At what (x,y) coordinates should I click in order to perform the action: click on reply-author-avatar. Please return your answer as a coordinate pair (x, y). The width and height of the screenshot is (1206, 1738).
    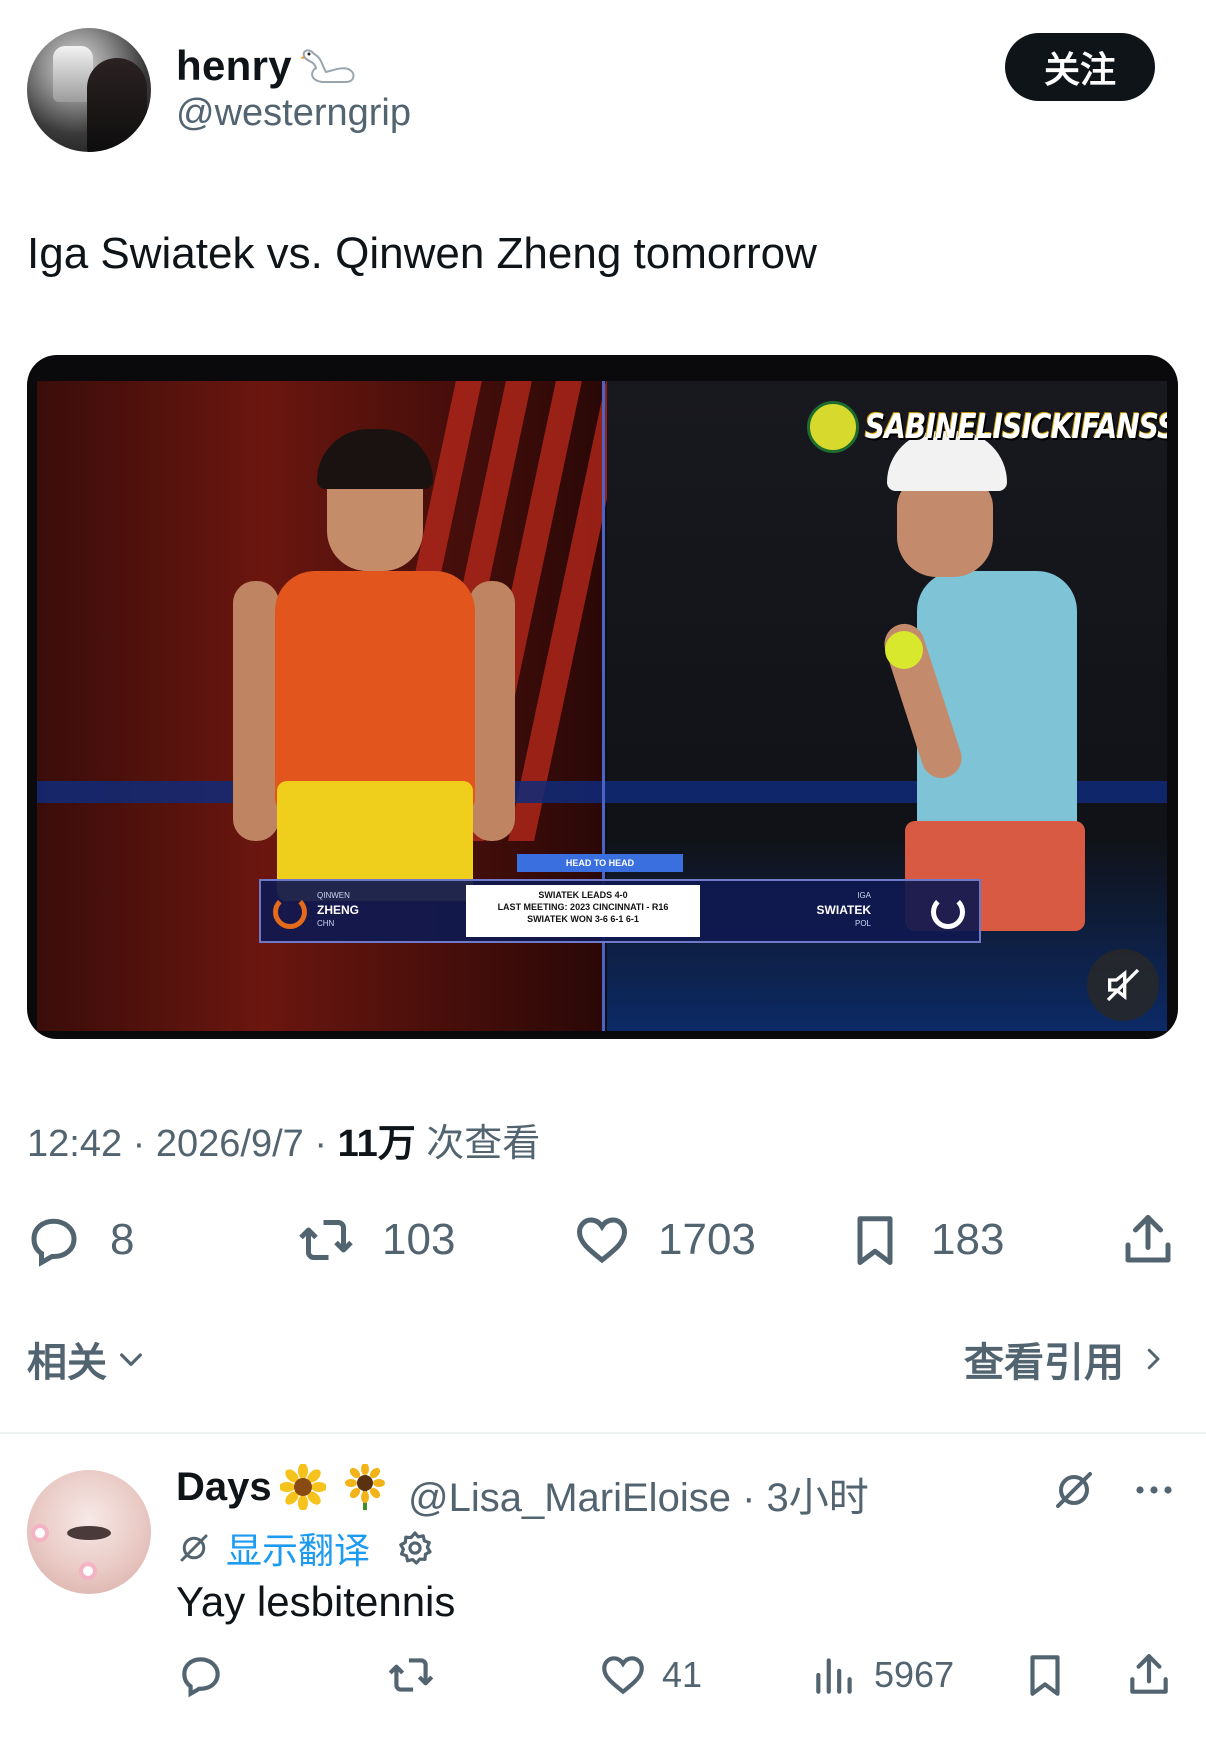
    Looking at the image, I should click on (89, 1532).